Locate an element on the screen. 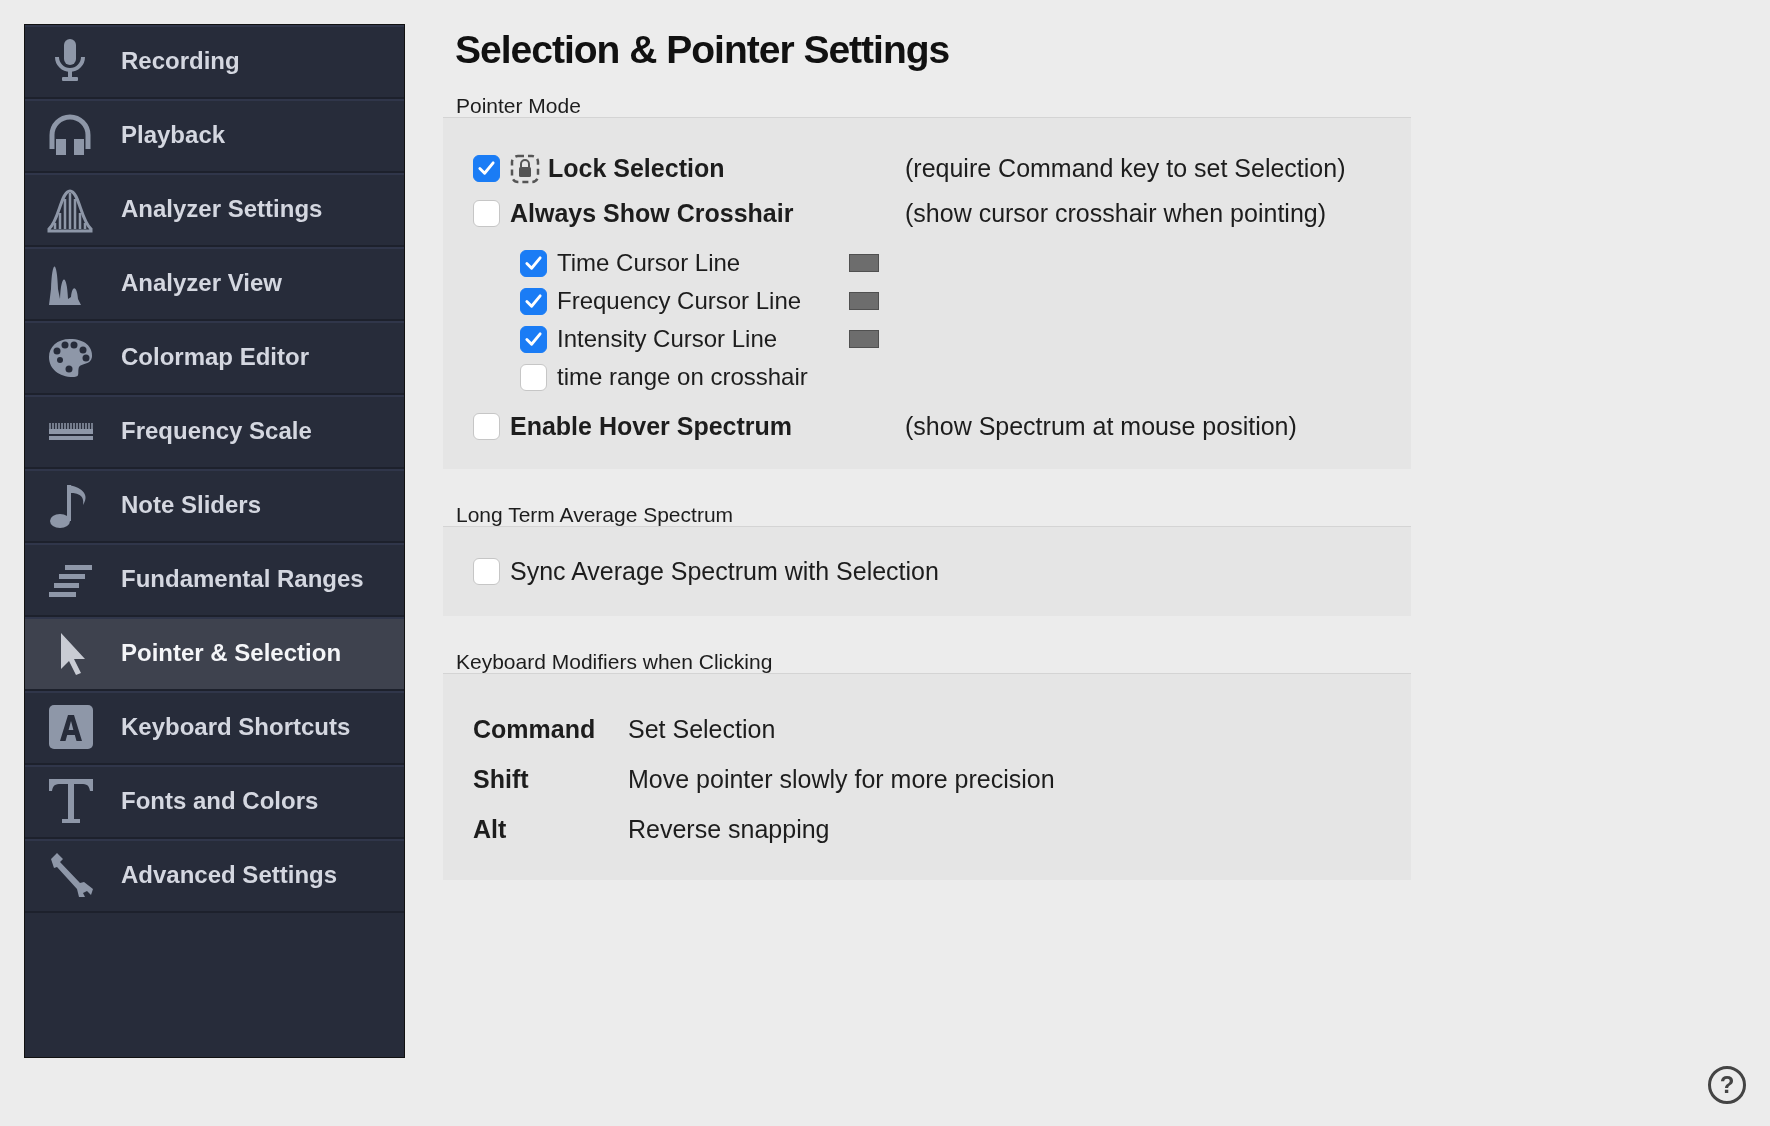 The height and width of the screenshot is (1126, 1770). modifier-key: Shift is located at coordinates (550, 779).